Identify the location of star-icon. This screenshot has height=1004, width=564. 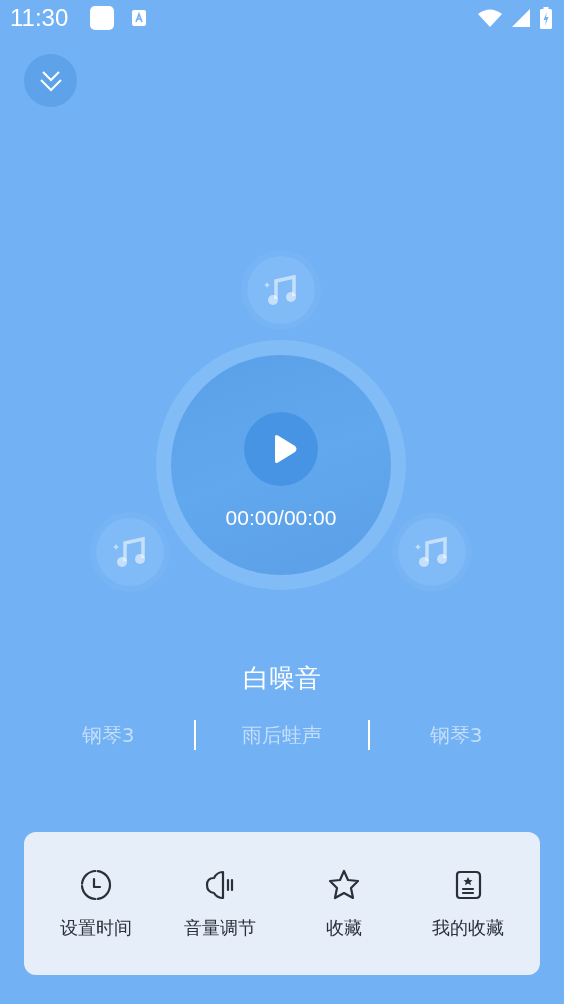
(344, 884).